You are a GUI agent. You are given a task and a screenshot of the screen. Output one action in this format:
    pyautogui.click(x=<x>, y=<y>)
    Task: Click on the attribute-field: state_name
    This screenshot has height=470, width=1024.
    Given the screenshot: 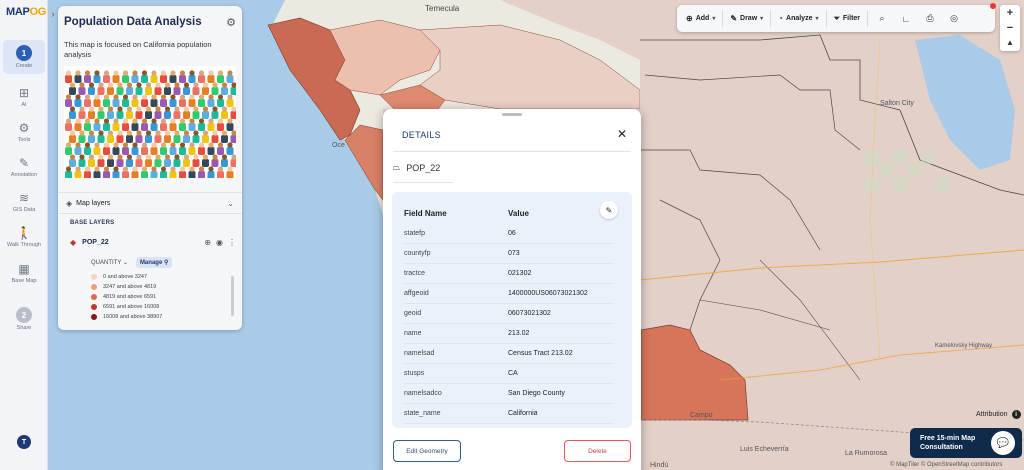 What is the action you would take?
    pyautogui.click(x=422, y=413)
    